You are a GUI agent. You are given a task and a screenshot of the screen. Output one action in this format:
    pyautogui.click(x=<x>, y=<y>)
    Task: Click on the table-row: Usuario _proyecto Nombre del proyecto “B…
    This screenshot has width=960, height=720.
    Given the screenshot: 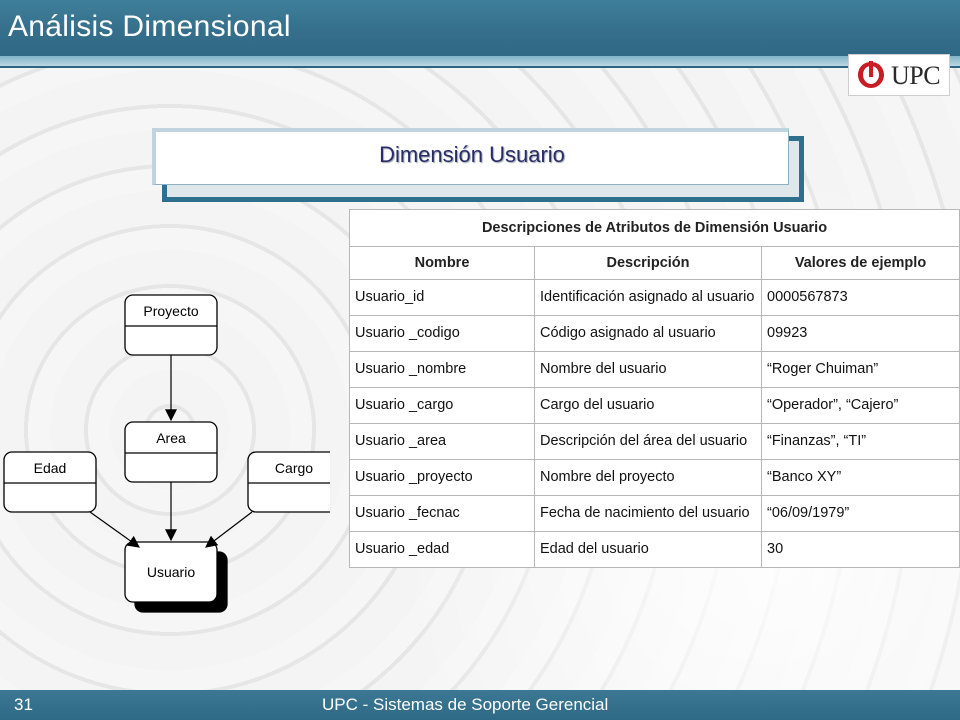 What is the action you would take?
    pyautogui.click(x=654, y=477)
    